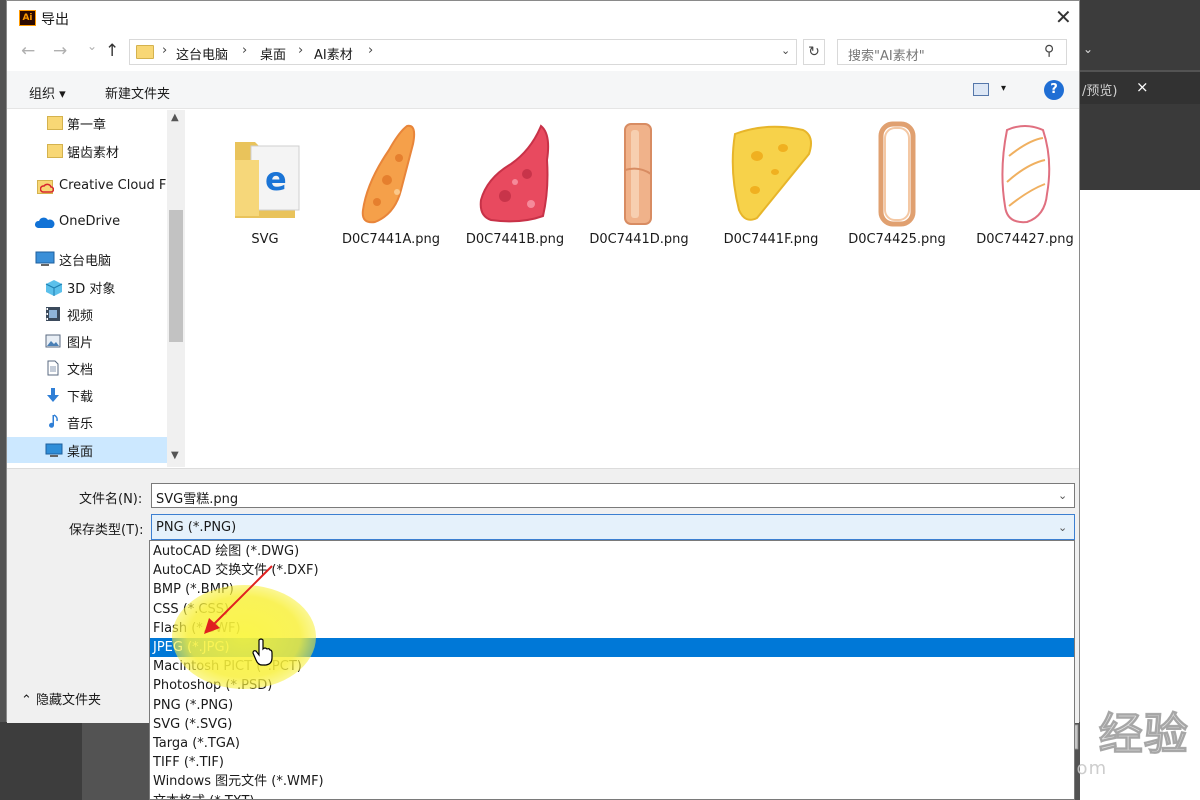 Image resolution: width=1200 pixels, height=800 pixels. Describe the element at coordinates (612, 570) in the screenshot. I see `save-type-option: AutoCAD 交换文件 (*.DXF)` at that location.